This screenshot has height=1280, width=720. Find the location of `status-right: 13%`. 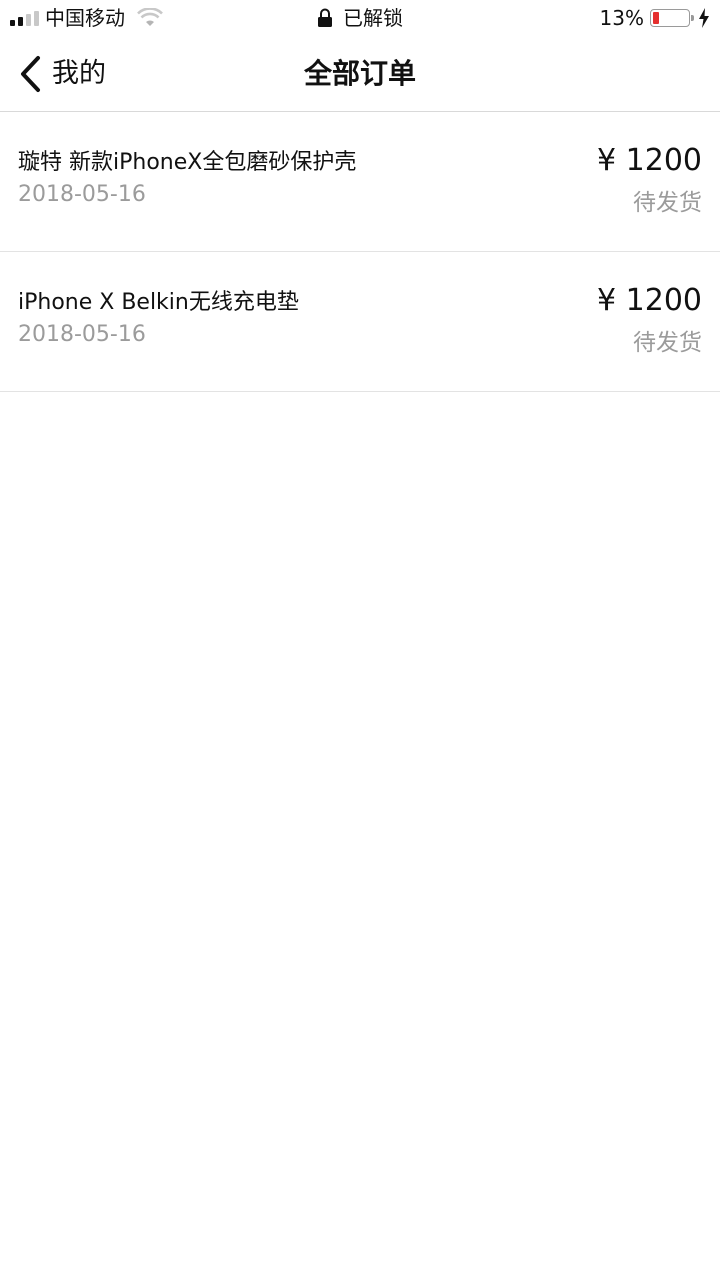

status-right: 13% is located at coordinates (655, 18).